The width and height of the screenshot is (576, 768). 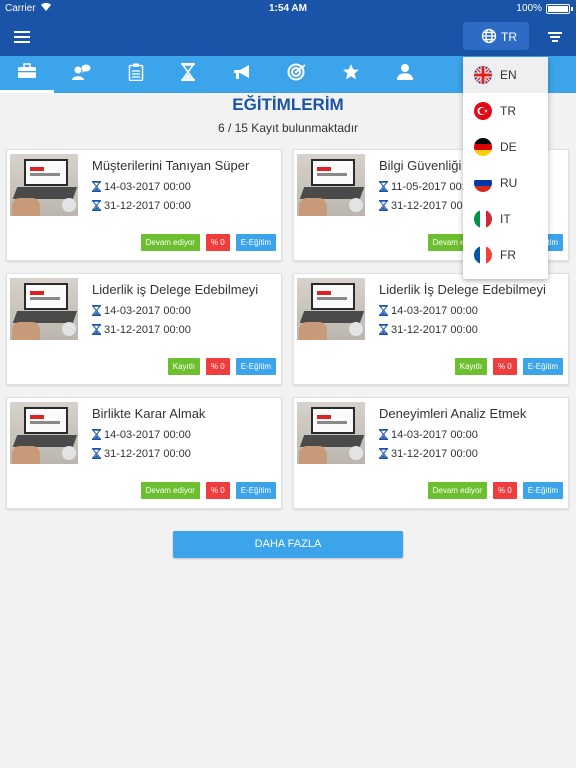 I want to click on language-code: RU, so click(x=509, y=183).